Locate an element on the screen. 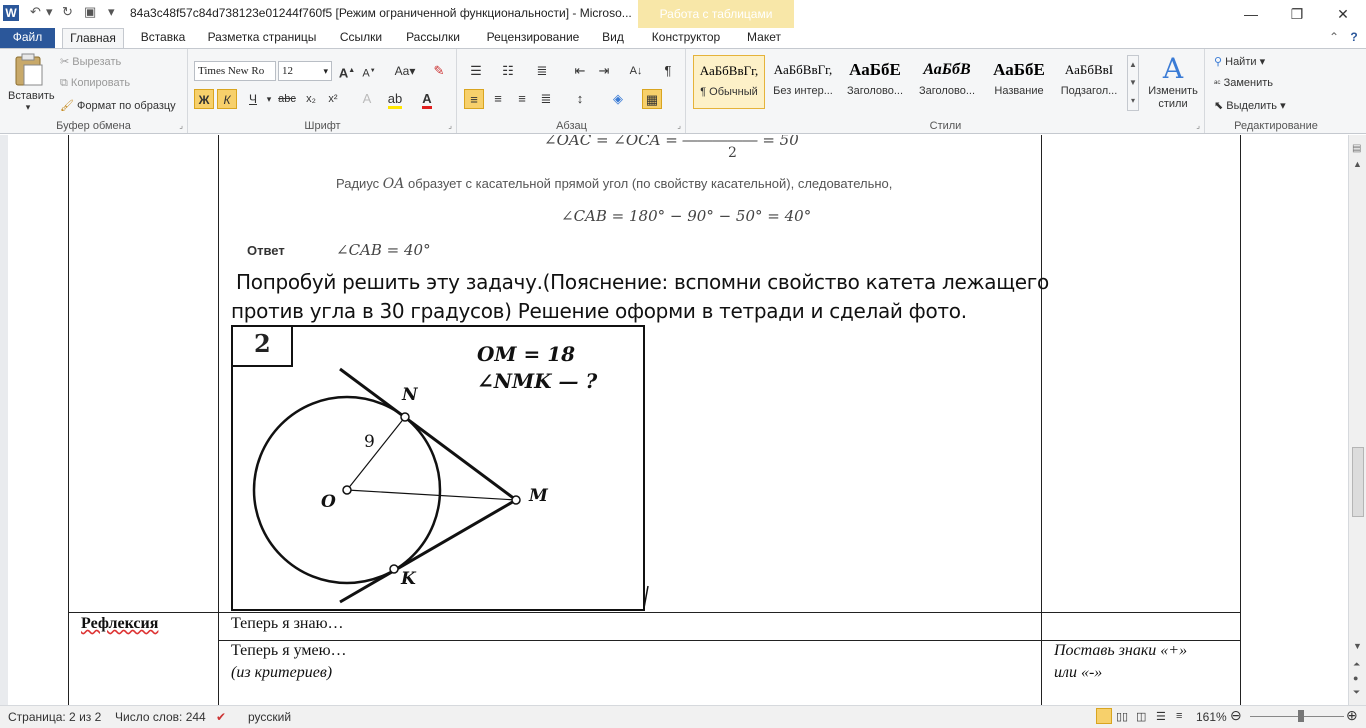 The image size is (1366, 728). page-counter: Страница: 2 из 2 is located at coordinates (54, 717).